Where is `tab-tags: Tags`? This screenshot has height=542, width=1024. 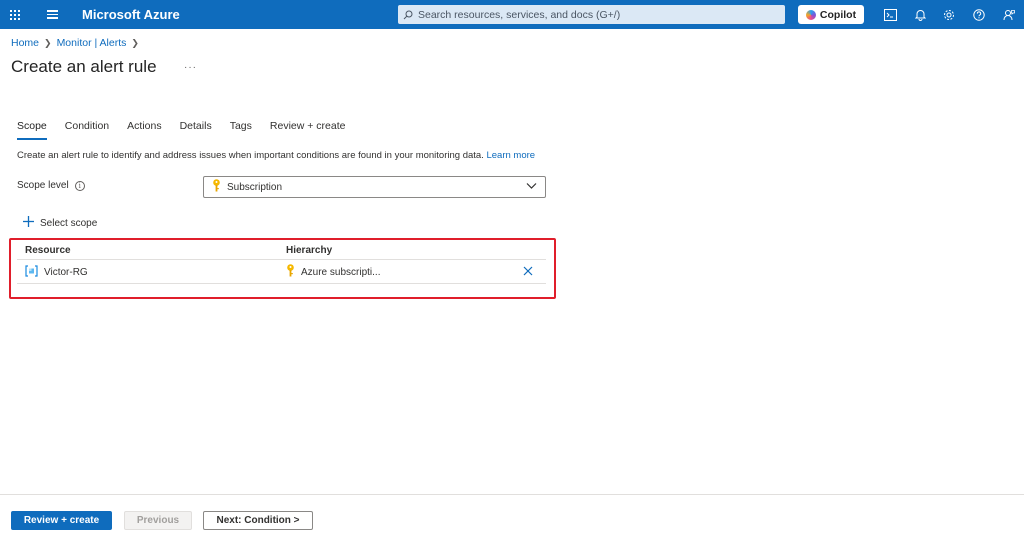
tab-tags: Tags is located at coordinates (241, 130).